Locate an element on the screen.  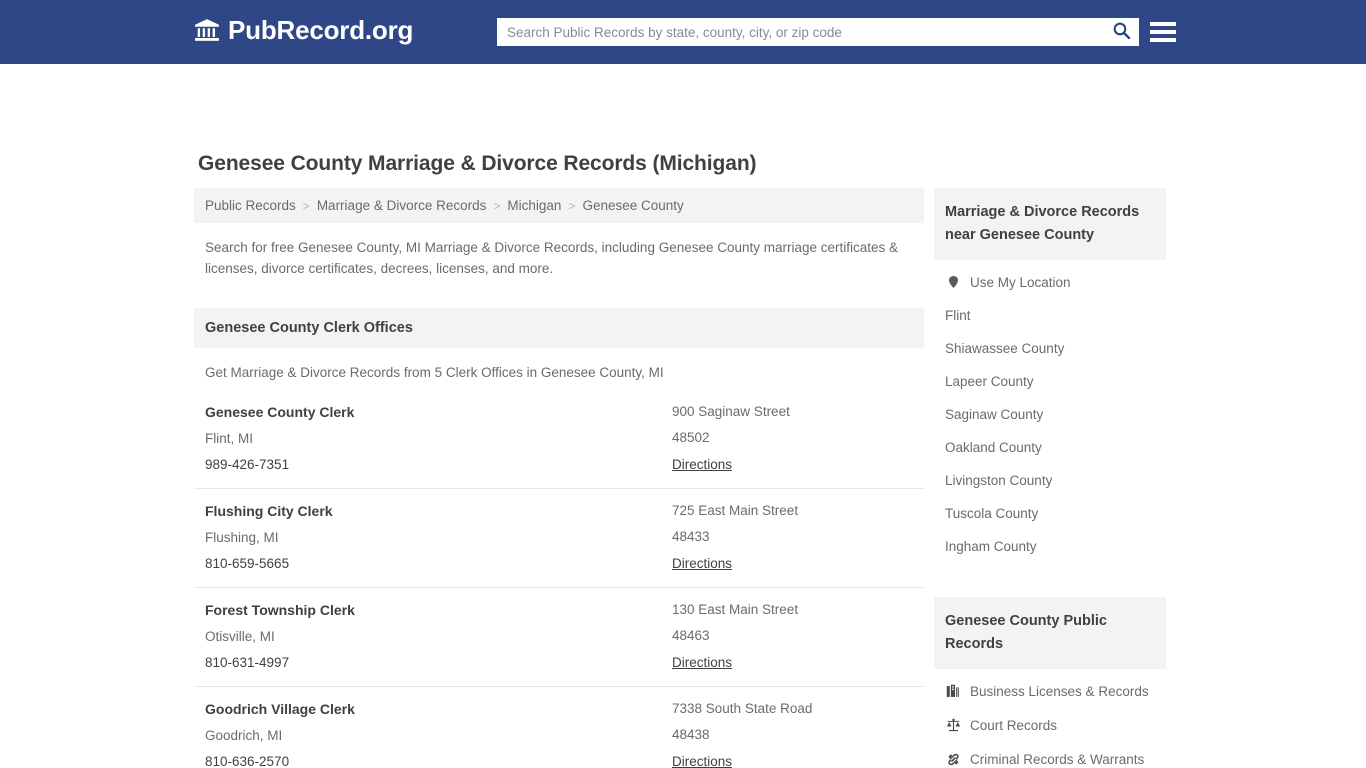
sidebar-item-criminal-records: Criminal Records & Warrants is located at coordinates (1050, 755).